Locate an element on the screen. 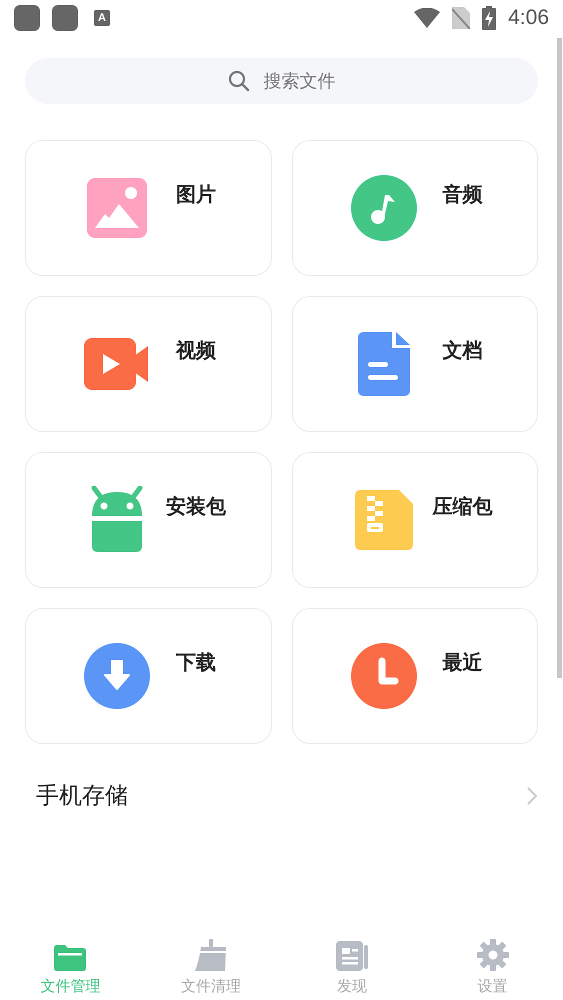  wifi-icon is located at coordinates (427, 18).